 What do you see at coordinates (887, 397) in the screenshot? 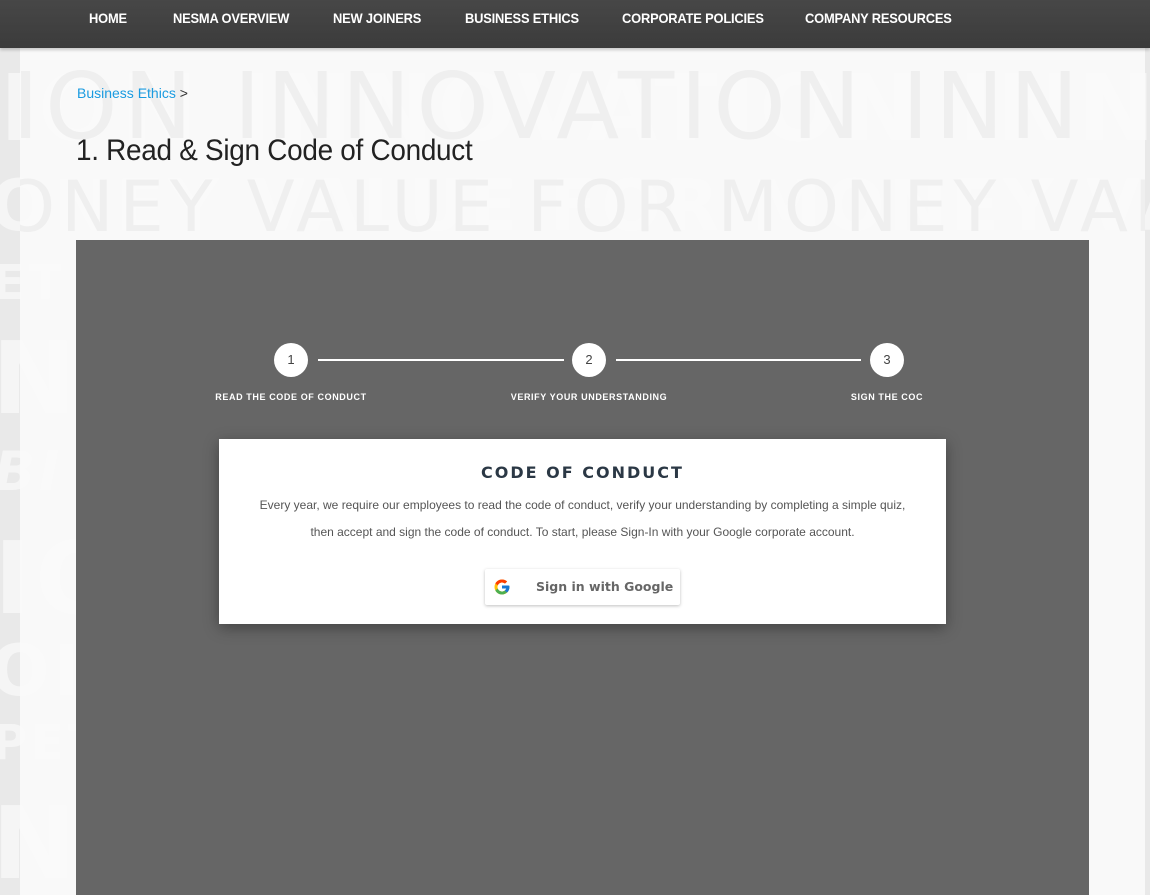
I see `step-3-label: SIGN THE COC` at bounding box center [887, 397].